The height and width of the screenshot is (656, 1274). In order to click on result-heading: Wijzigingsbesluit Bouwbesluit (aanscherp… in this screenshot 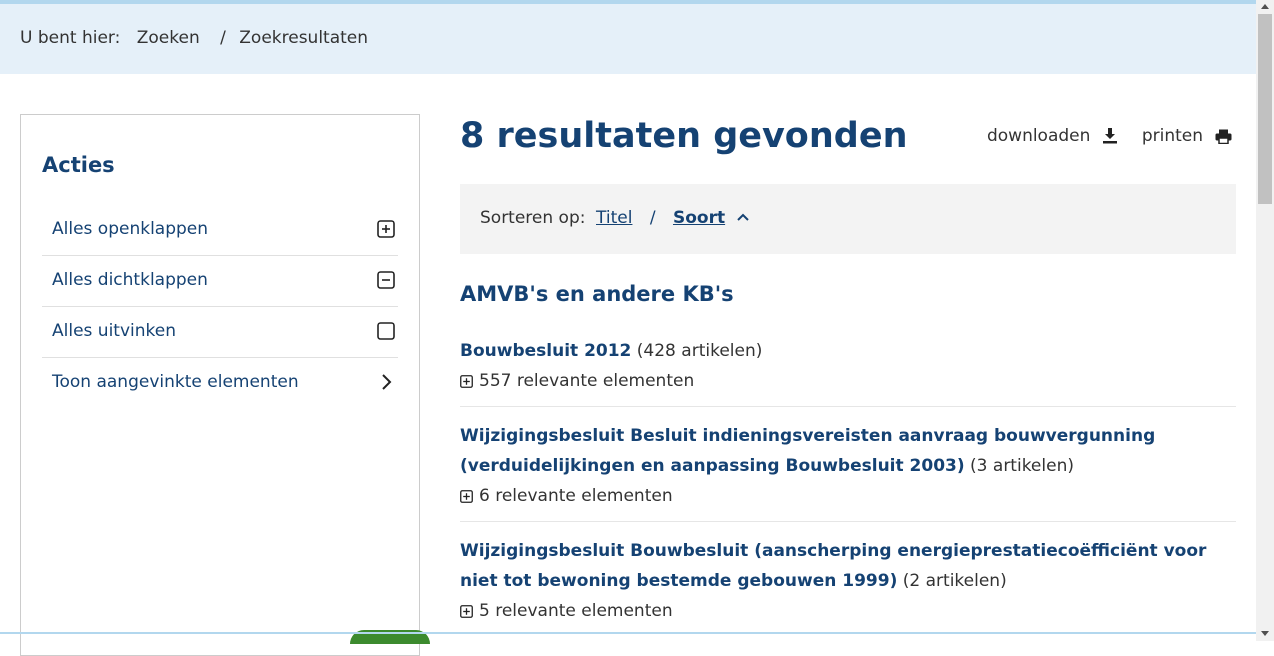, I will do `click(848, 566)`.